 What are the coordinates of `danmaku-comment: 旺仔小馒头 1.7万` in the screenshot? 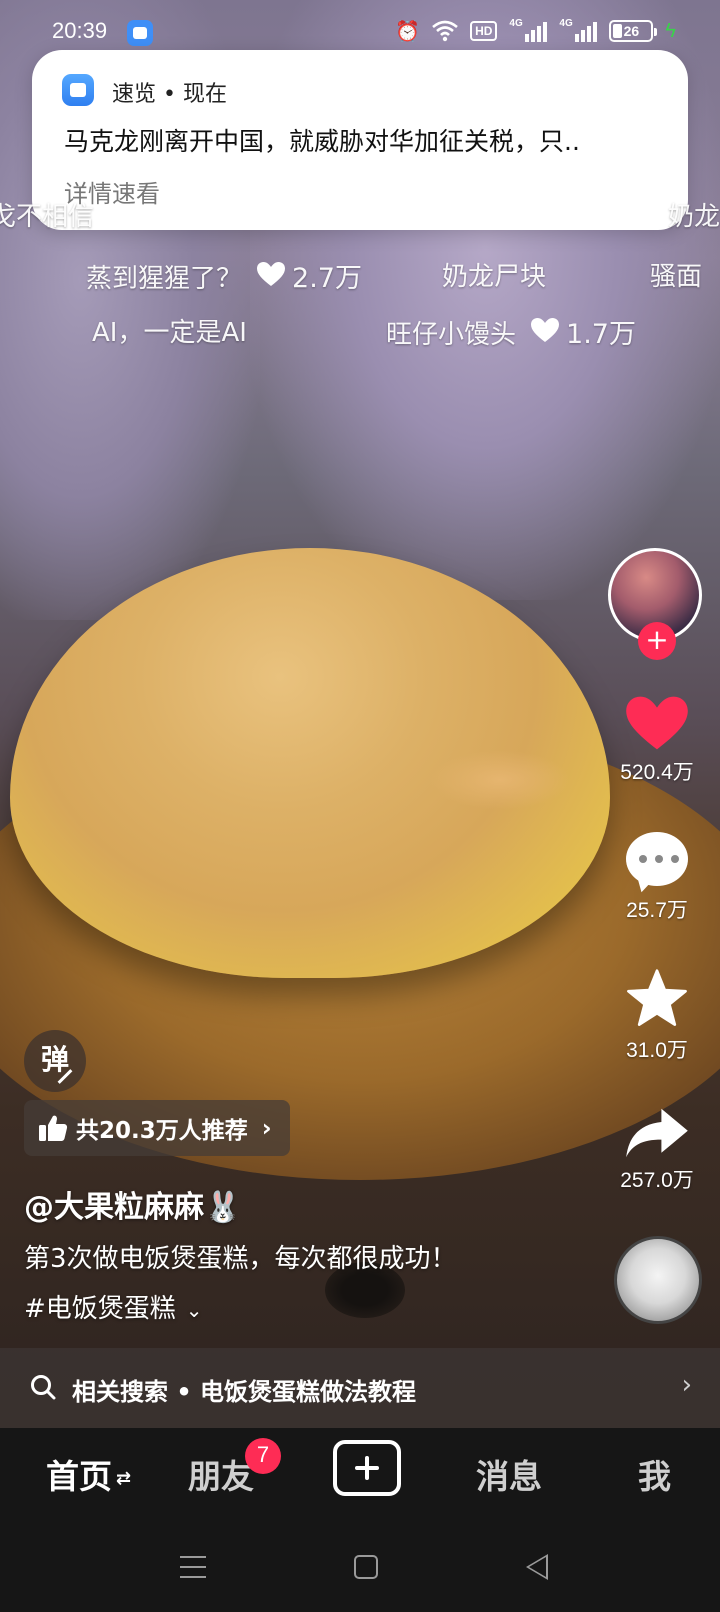 It's located at (511, 334).